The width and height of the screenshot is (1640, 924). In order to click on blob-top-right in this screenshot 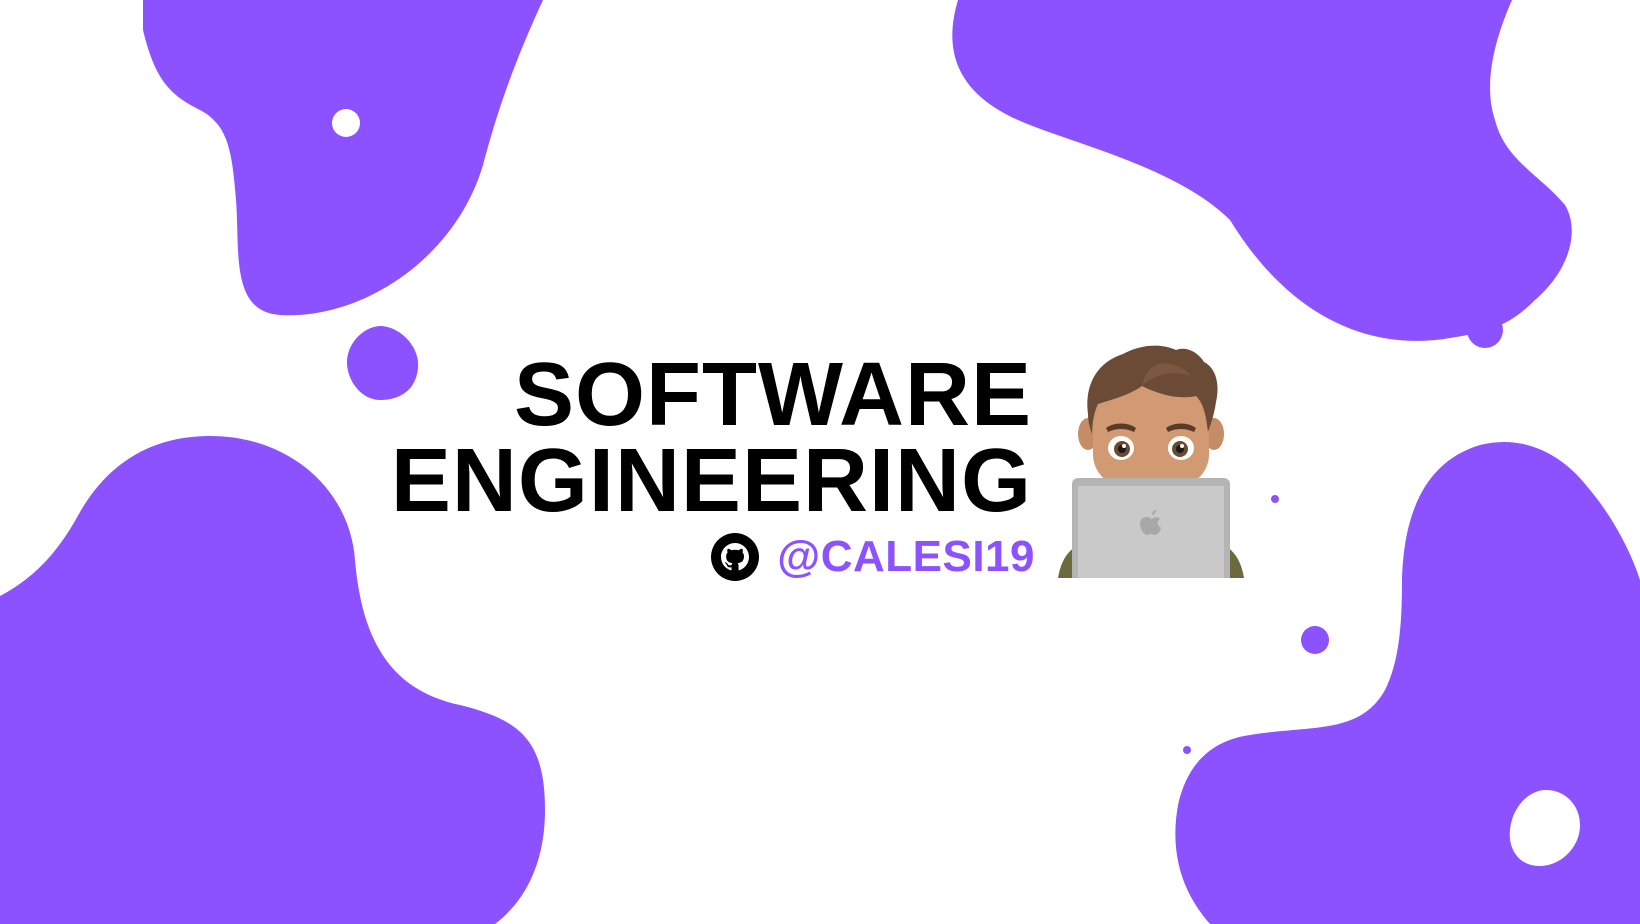, I will do `click(1262, 170)`.